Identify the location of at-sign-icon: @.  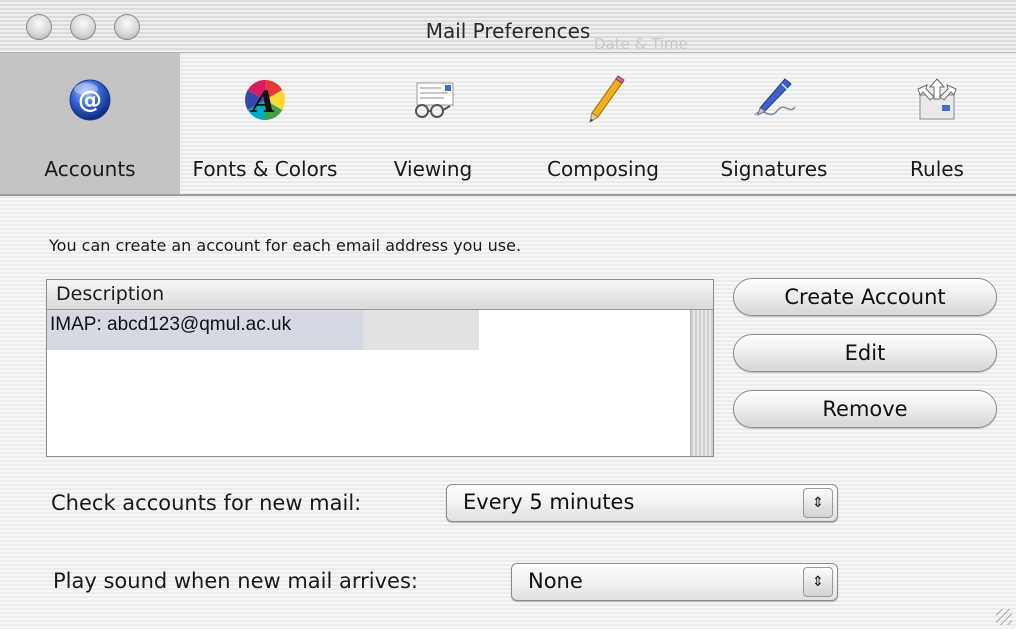
(90, 100).